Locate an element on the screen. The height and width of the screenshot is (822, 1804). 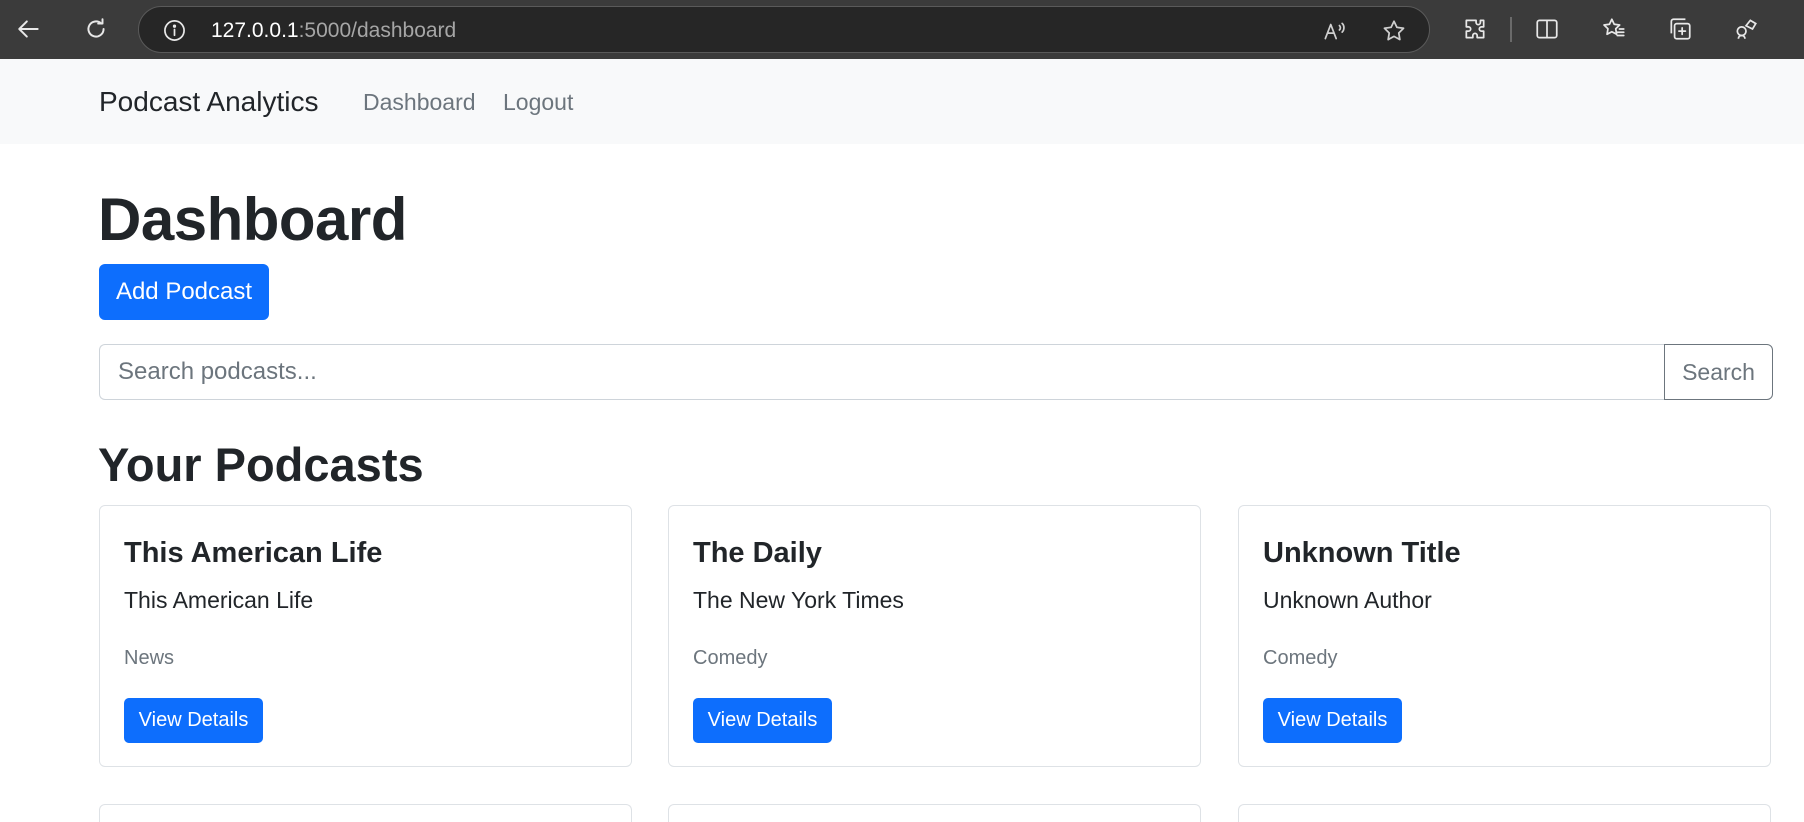
podcast-author: The New York Times is located at coordinates (798, 600).